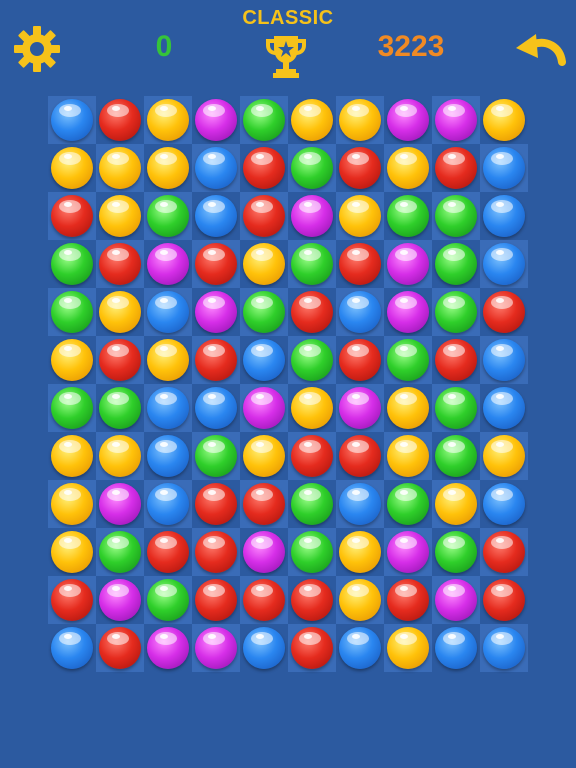 Image resolution: width=576 pixels, height=768 pixels. Describe the element at coordinates (37, 49) in the screenshot. I see `settings-button` at that location.